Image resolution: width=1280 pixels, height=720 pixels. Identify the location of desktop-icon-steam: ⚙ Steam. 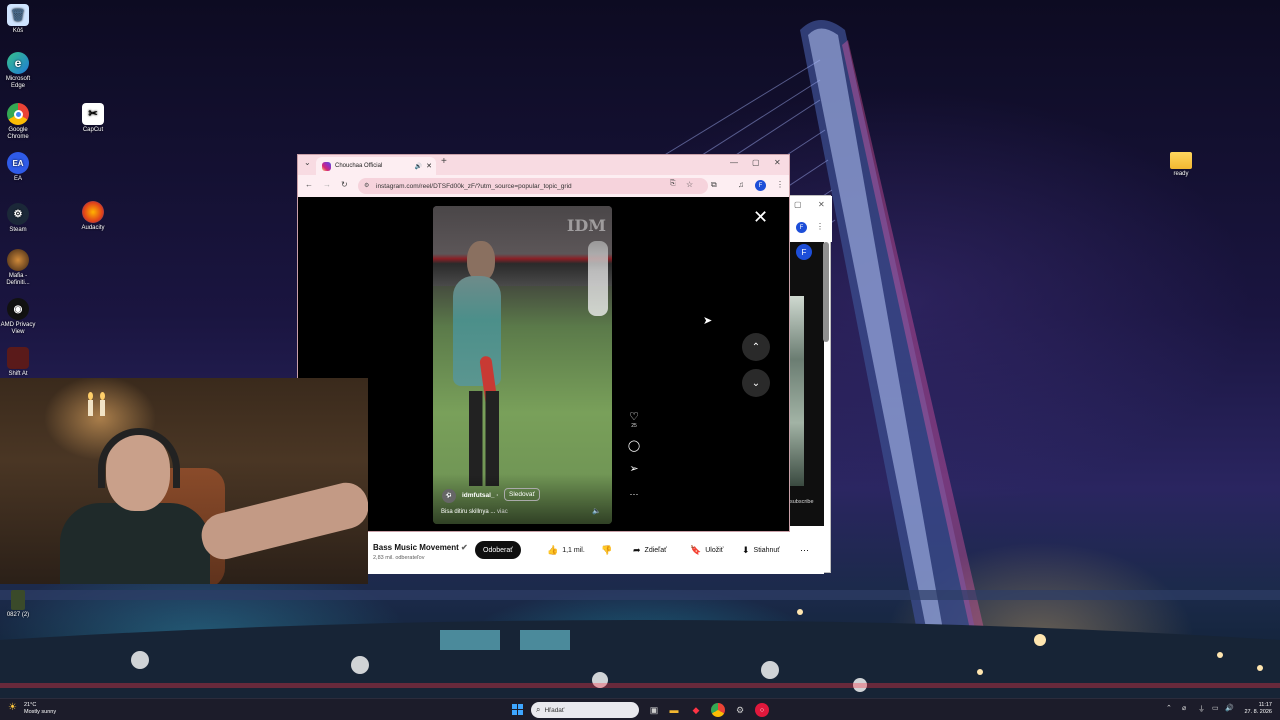
(18, 218).